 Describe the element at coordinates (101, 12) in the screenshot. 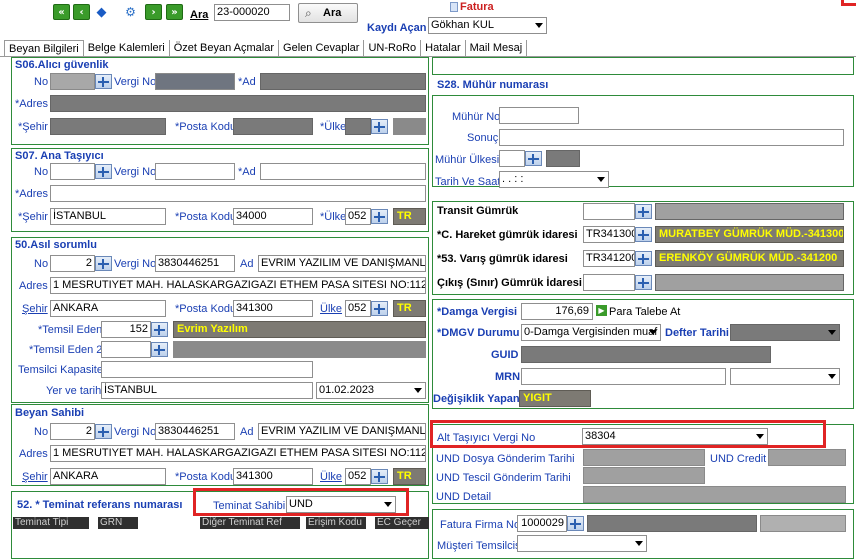

I see `diamond-icon: ◆` at that location.